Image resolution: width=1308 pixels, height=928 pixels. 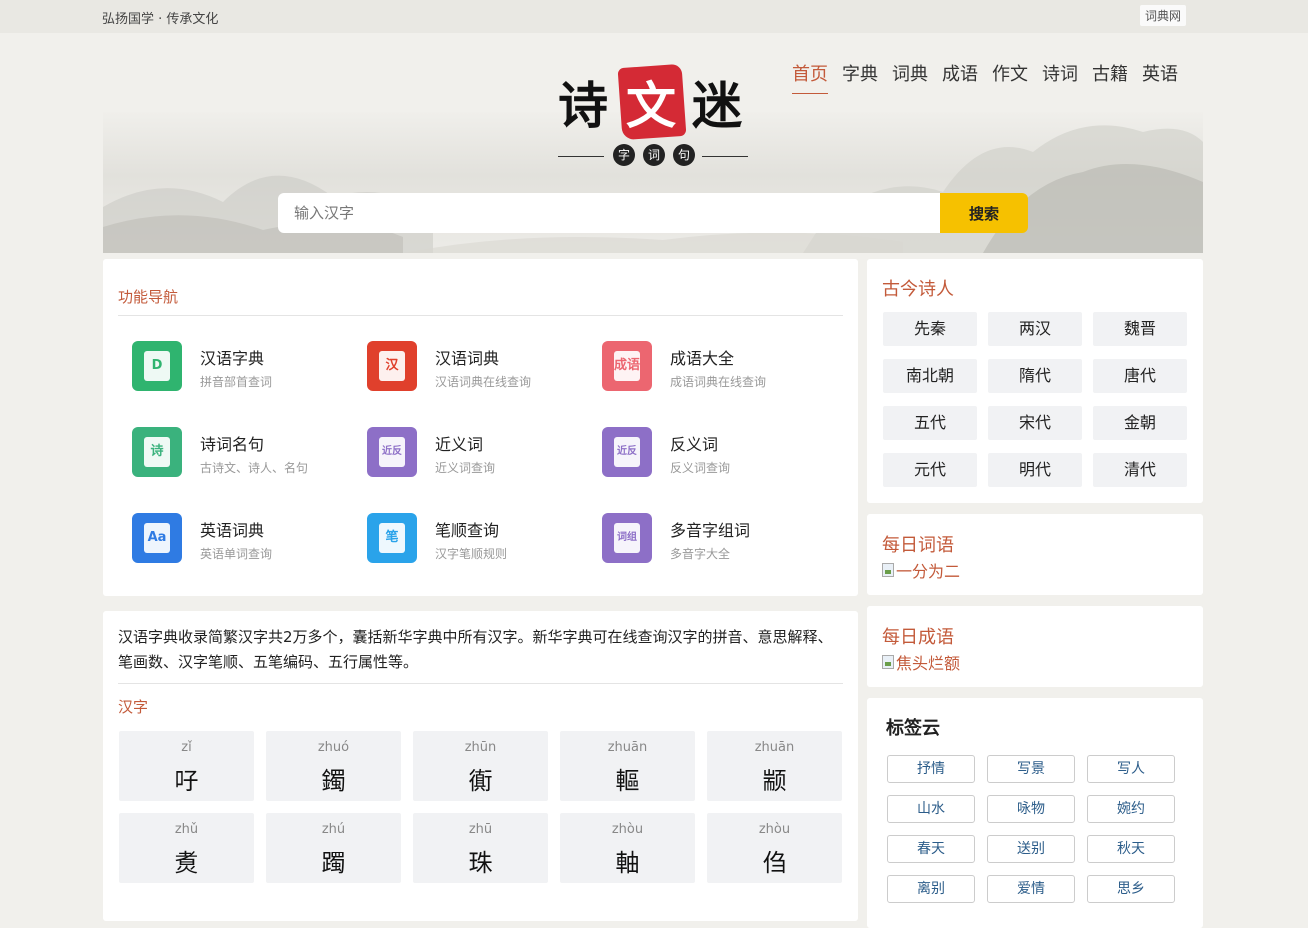 What do you see at coordinates (1140, 423) in the screenshot?
I see `era-button: 金朝` at bounding box center [1140, 423].